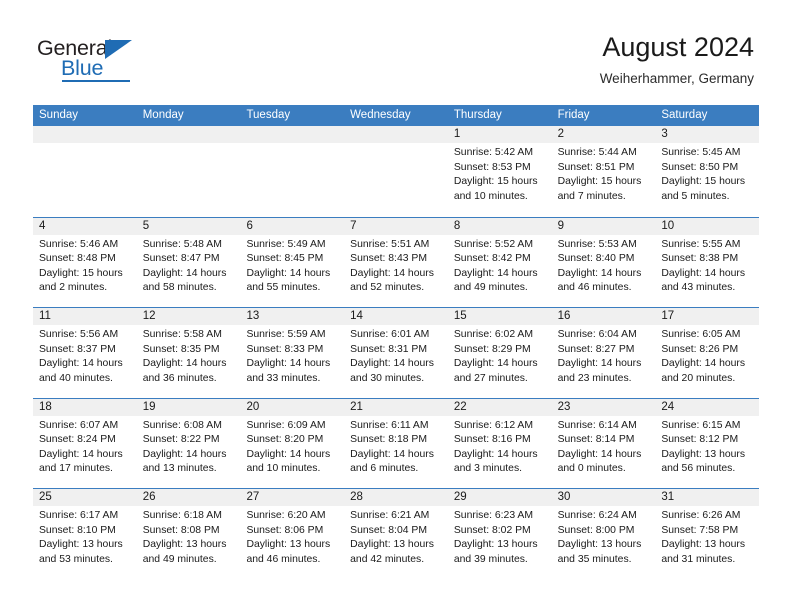  What do you see at coordinates (603, 407) in the screenshot?
I see `day-number: 23` at bounding box center [603, 407].